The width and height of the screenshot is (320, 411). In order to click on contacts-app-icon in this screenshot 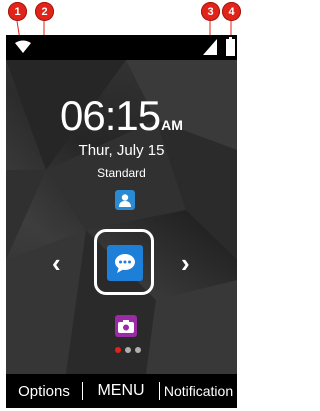, I will do `click(125, 200)`.